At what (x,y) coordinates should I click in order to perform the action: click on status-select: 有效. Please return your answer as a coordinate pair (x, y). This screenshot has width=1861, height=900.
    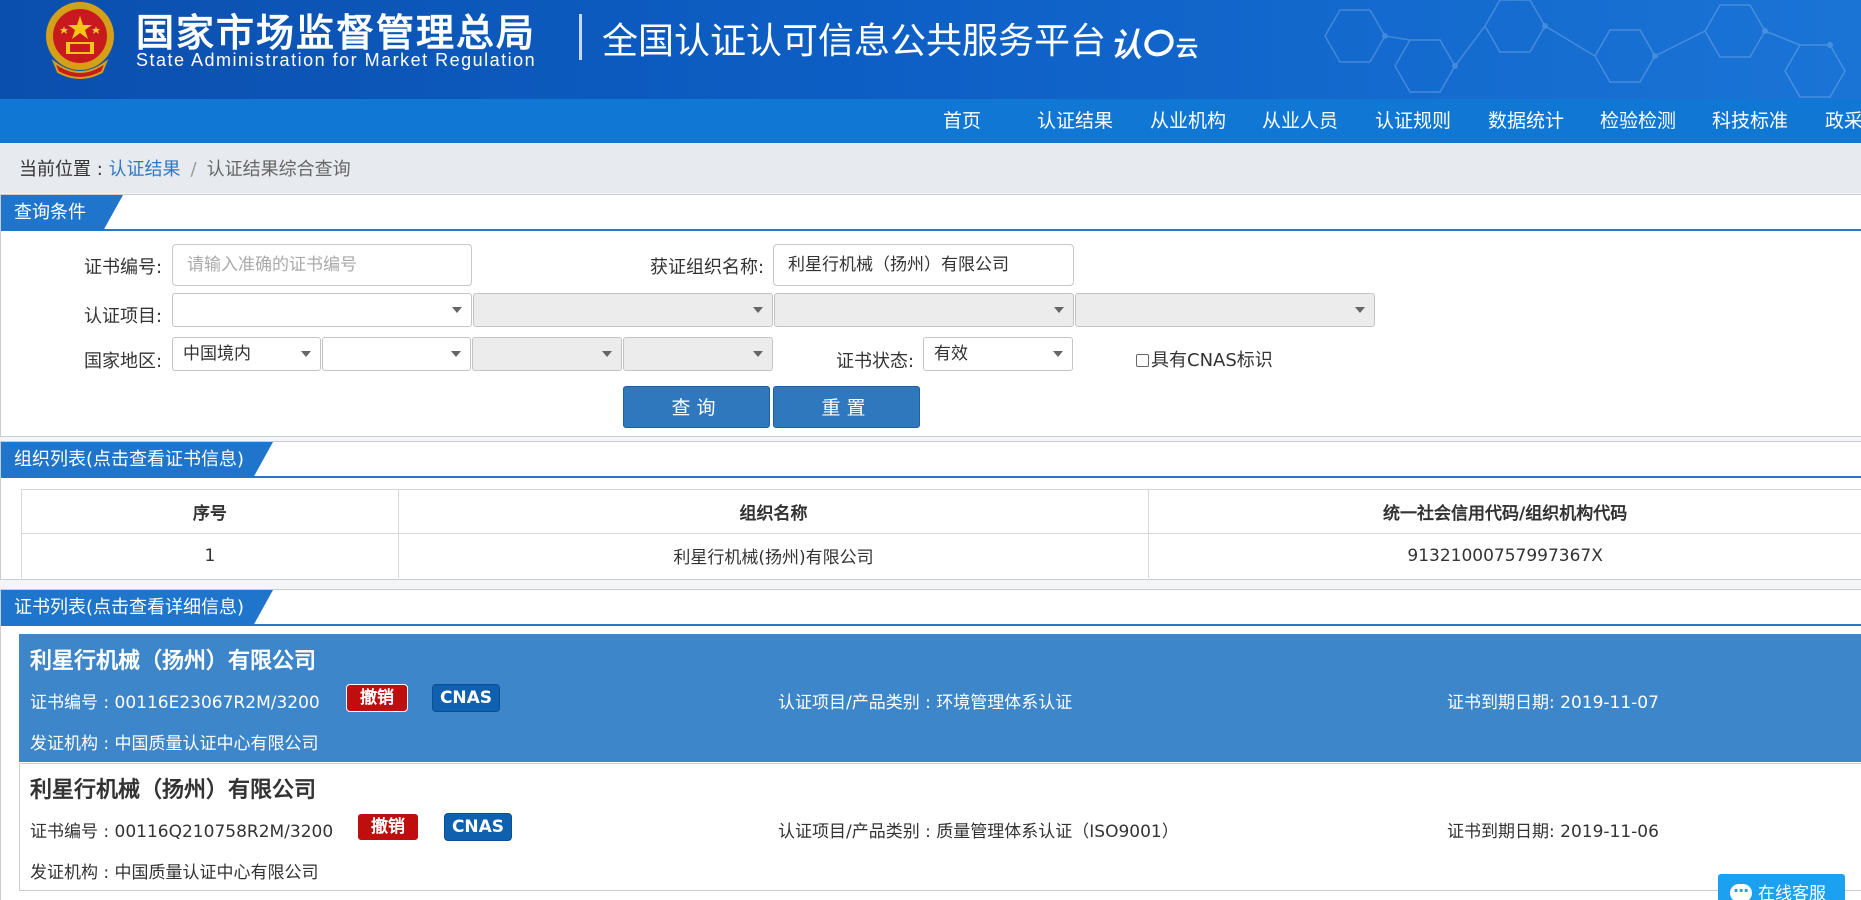
    Looking at the image, I should click on (998, 354).